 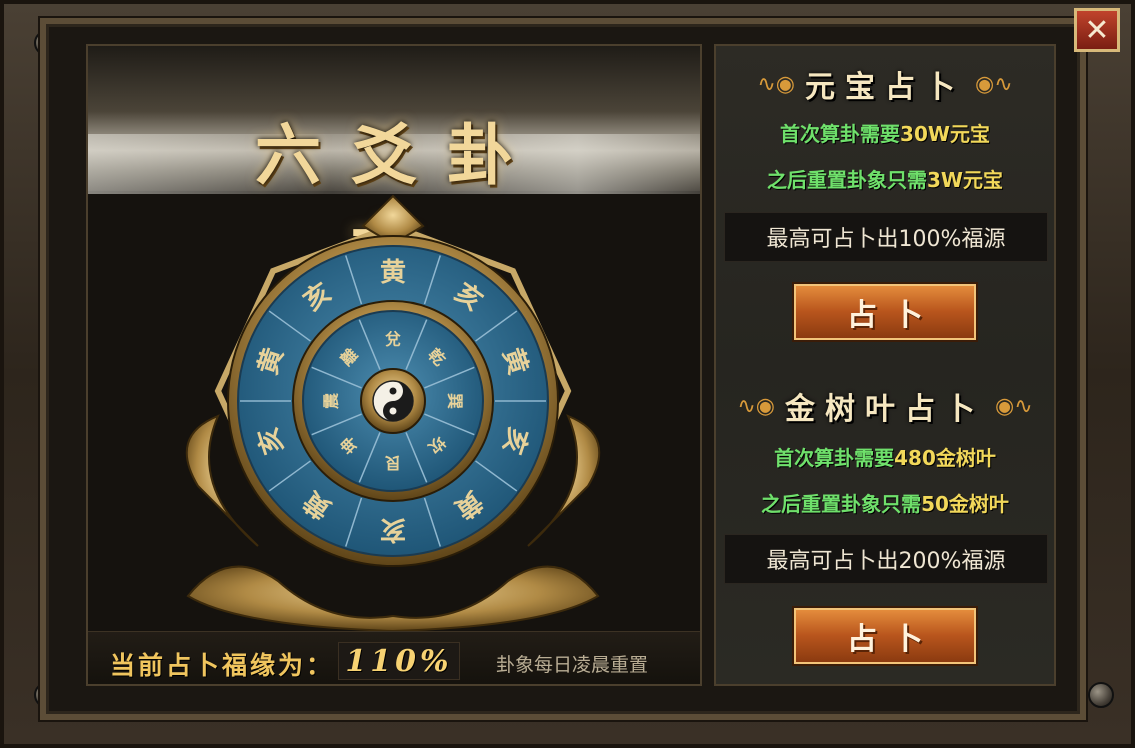 I want to click on yuanbao-first-cost-label: 首次算卦需要, so click(x=840, y=134).